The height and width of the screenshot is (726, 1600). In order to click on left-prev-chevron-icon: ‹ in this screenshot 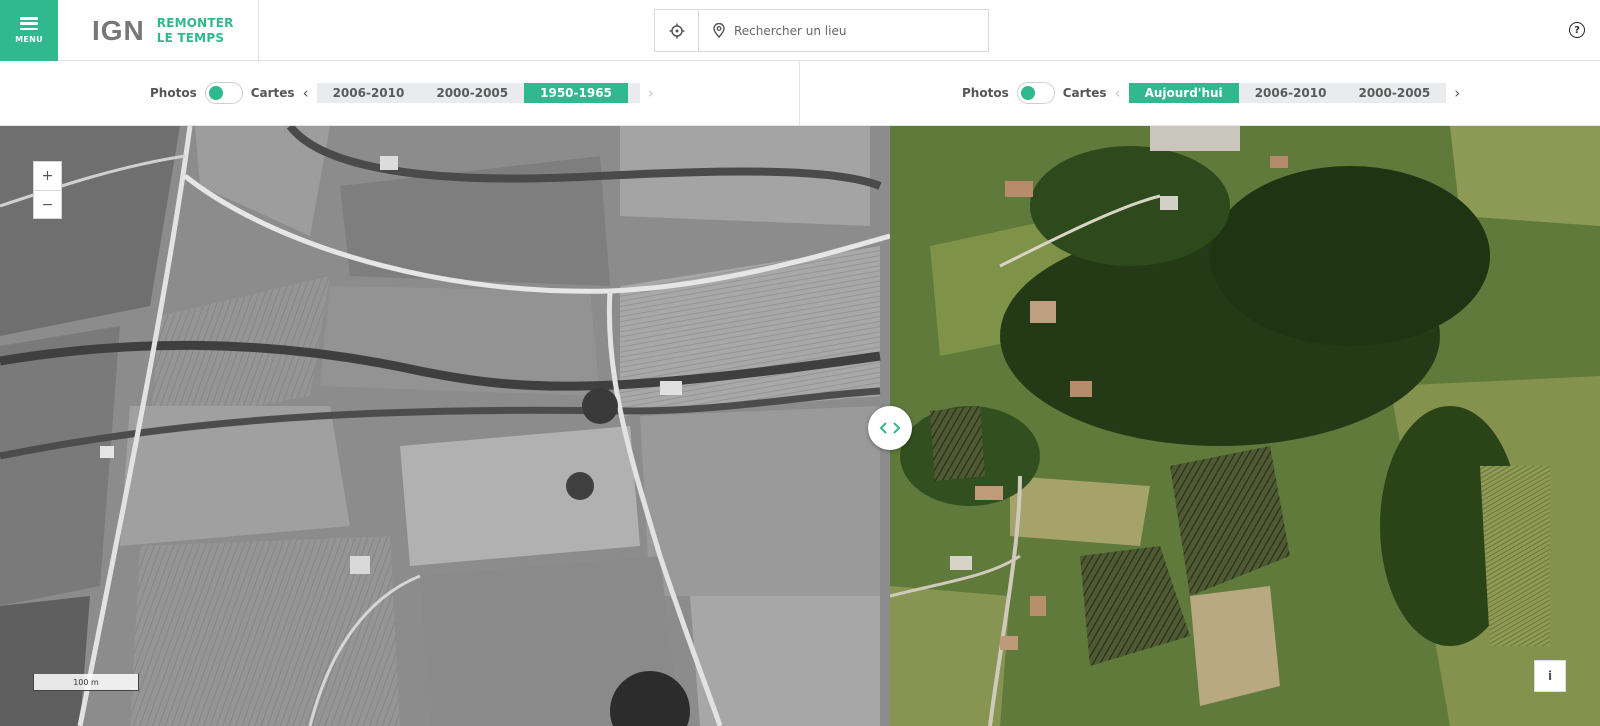, I will do `click(306, 93)`.